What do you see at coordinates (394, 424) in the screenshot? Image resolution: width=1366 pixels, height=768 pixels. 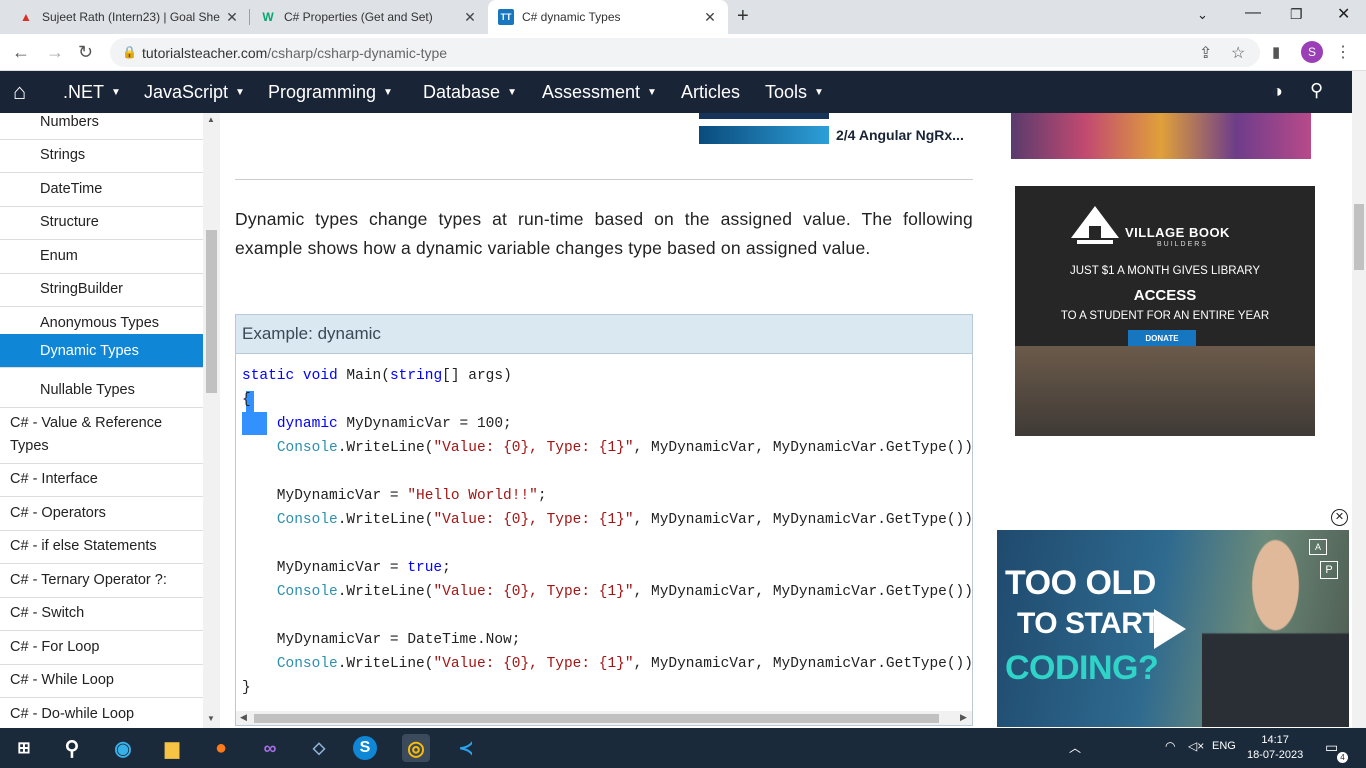 I see `code-line: dynamic MyDynamicVar = 100;` at bounding box center [394, 424].